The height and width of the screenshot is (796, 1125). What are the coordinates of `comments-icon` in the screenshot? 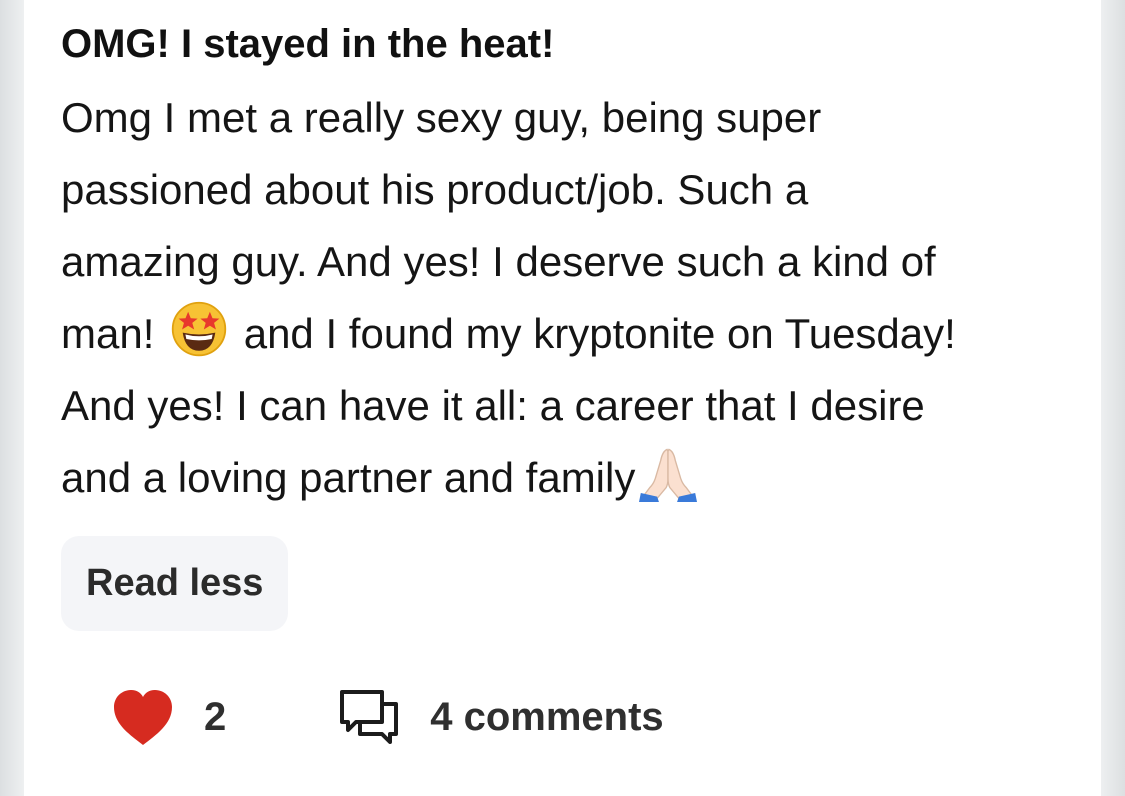 It's located at (369, 717).